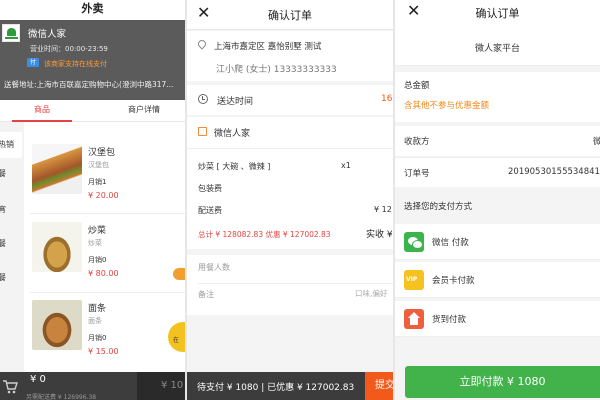 The height and width of the screenshot is (400, 600). I want to click on order-totals: 总计 ¥ 128082.83 优惠 ¥ 127002.83, so click(264, 234).